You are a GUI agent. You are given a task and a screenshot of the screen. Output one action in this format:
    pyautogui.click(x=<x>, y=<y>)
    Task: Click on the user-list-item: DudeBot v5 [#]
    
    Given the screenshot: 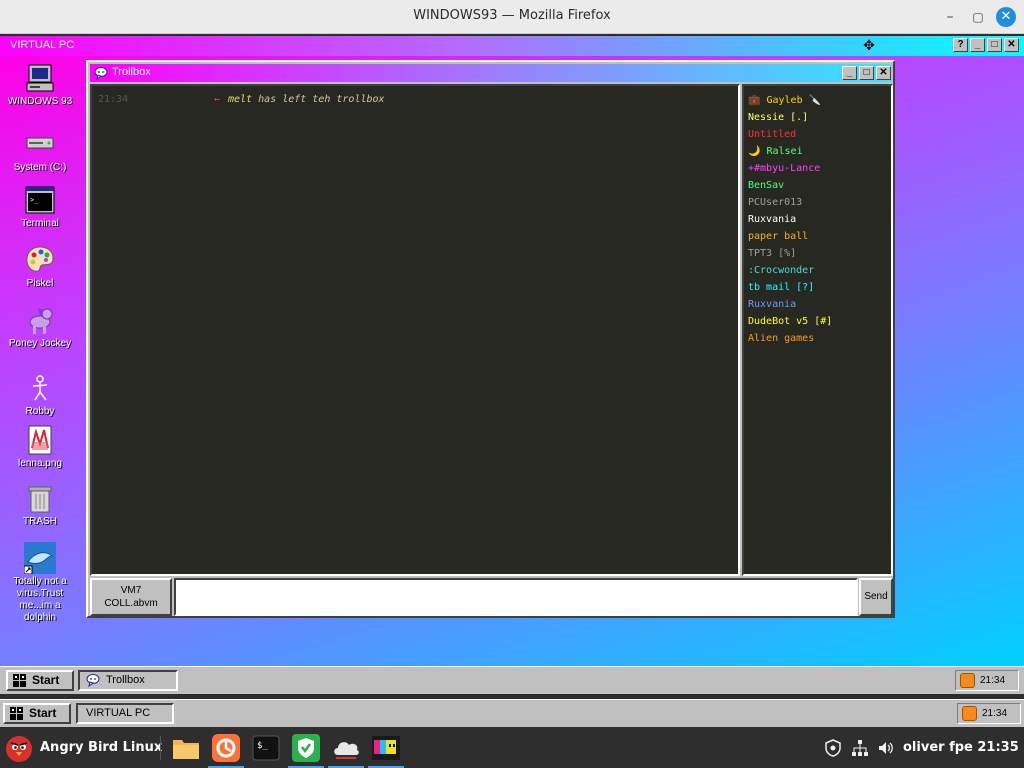 What is the action you would take?
    pyautogui.click(x=819, y=321)
    